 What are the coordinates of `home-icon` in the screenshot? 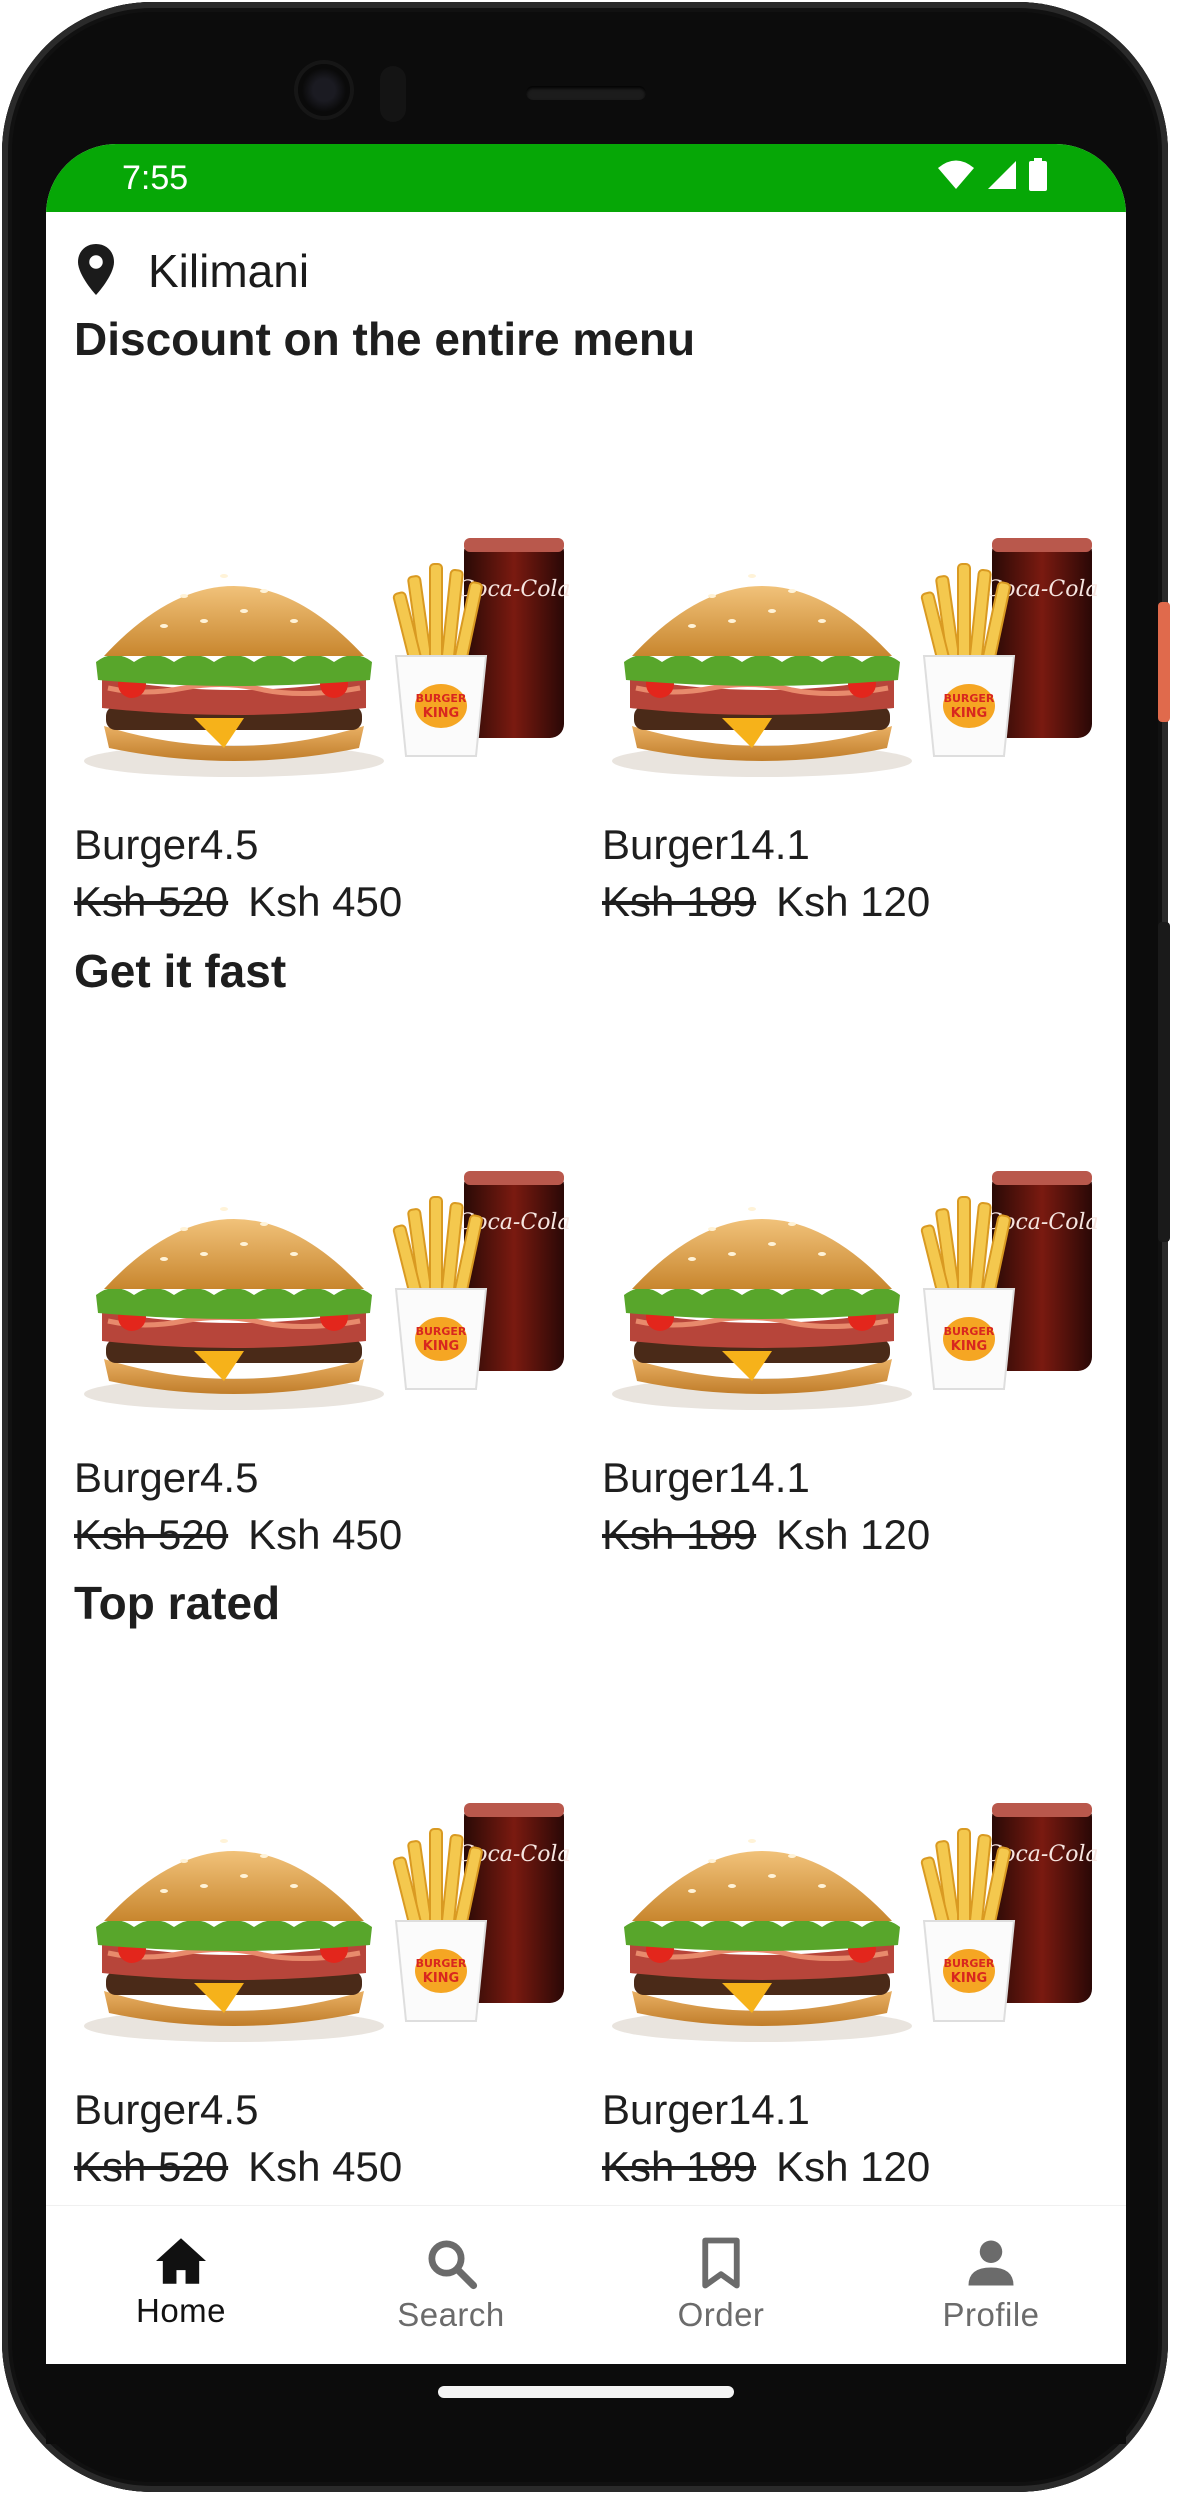 It's located at (181, 2261).